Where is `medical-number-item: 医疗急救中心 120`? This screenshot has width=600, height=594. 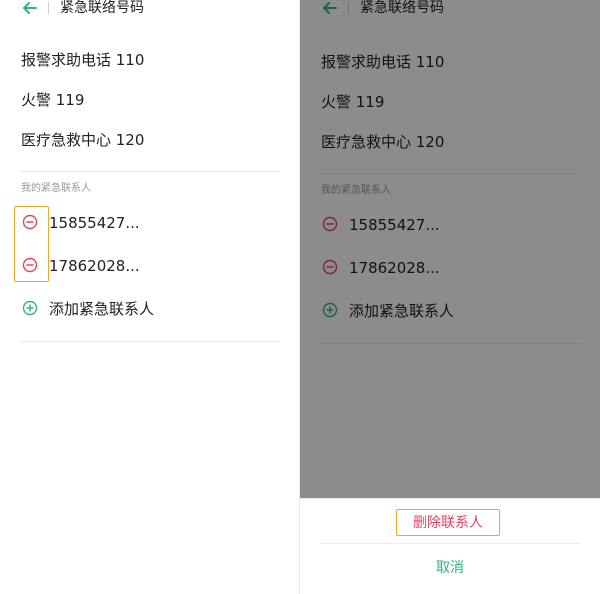
medical-number-item: 医疗急救中心 120 is located at coordinates (82, 140).